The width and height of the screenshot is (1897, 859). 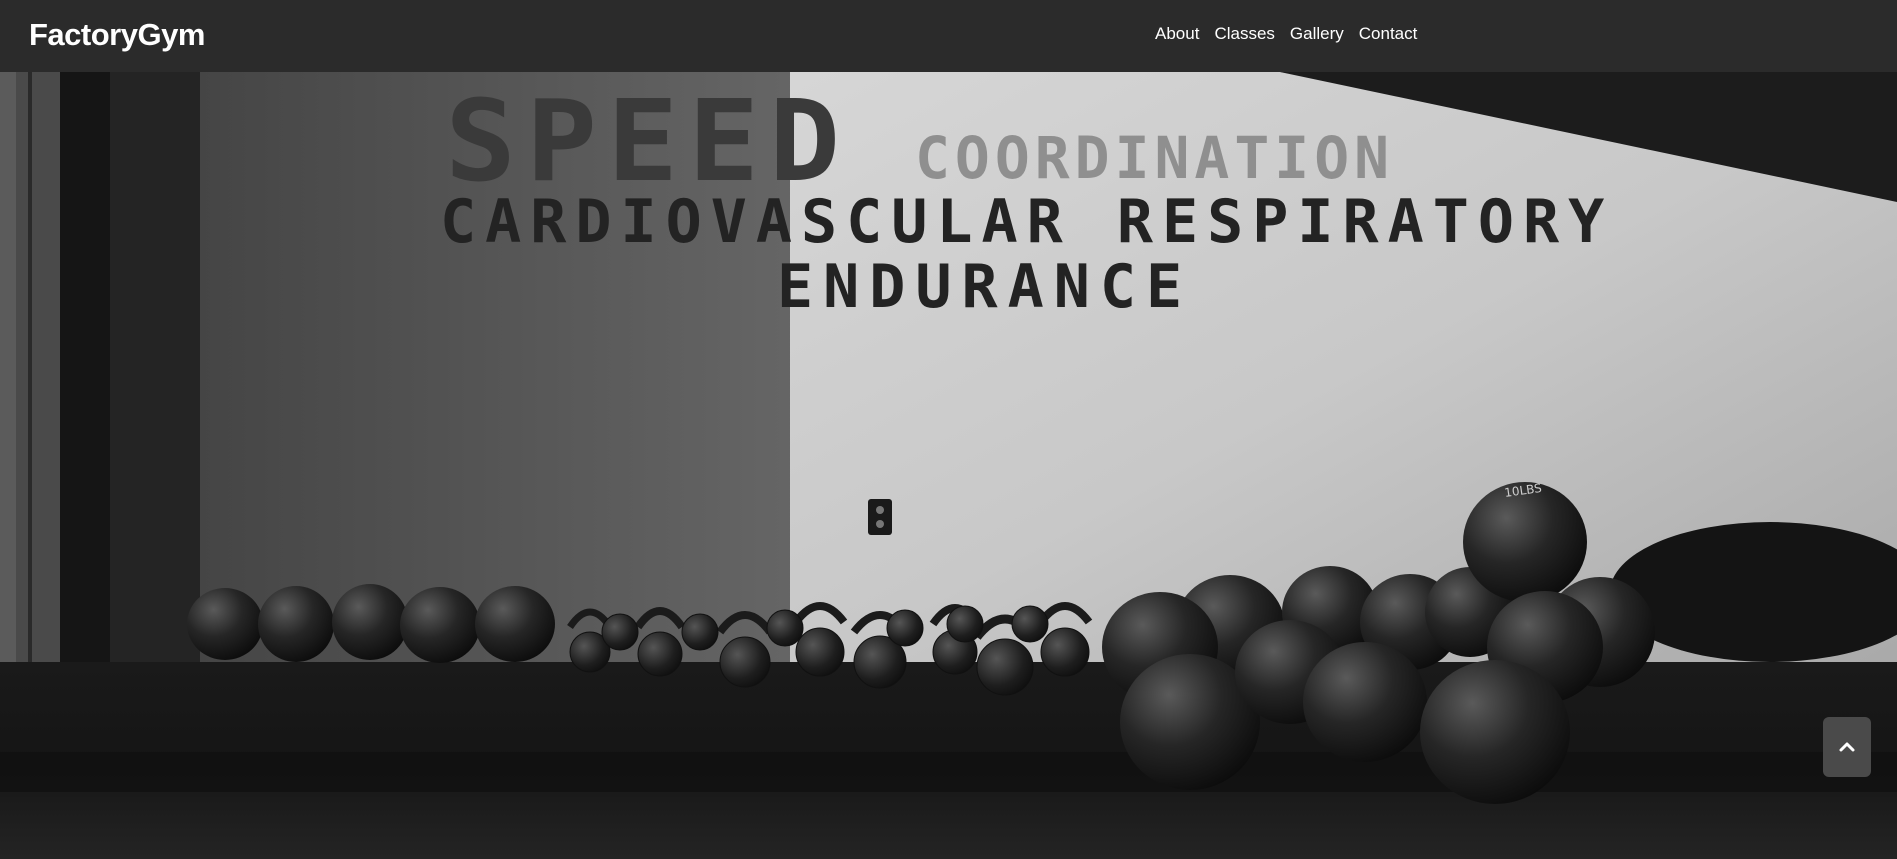 I want to click on nav-link-gallery: Gallery, so click(x=1317, y=34).